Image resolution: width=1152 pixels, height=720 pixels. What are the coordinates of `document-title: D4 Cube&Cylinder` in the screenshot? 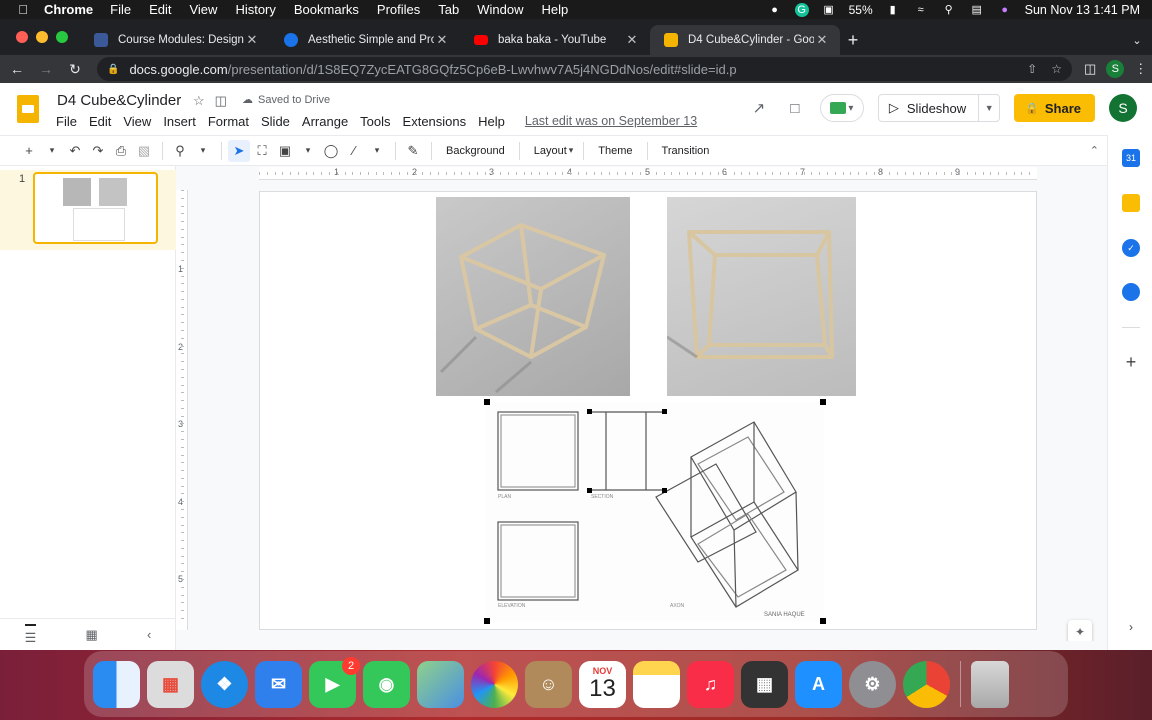 It's located at (119, 100).